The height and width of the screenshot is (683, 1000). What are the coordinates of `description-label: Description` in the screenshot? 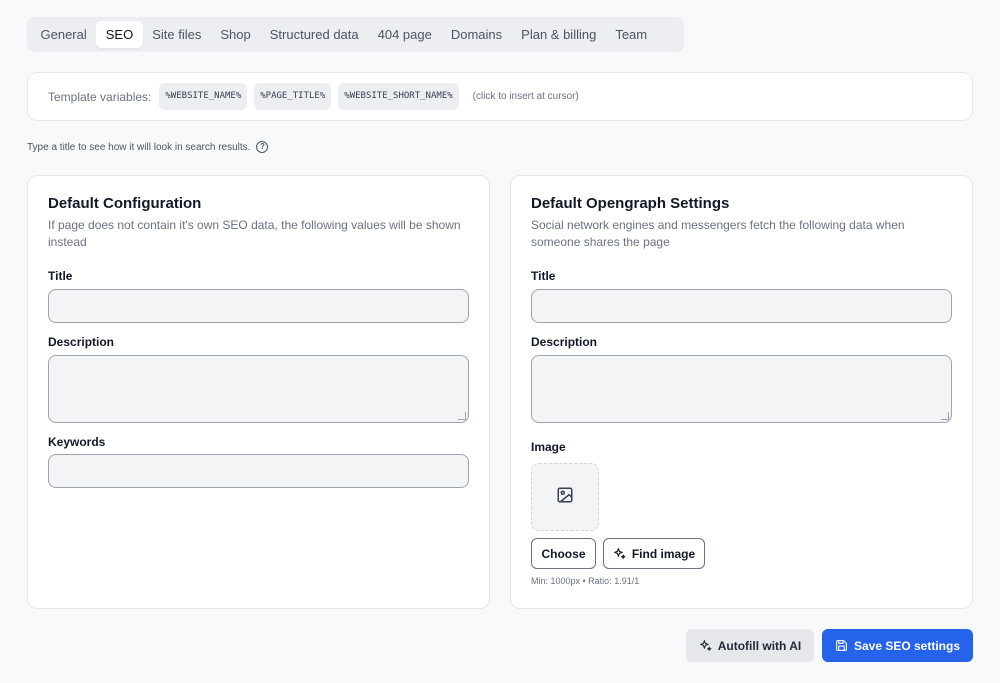 It's located at (81, 342).